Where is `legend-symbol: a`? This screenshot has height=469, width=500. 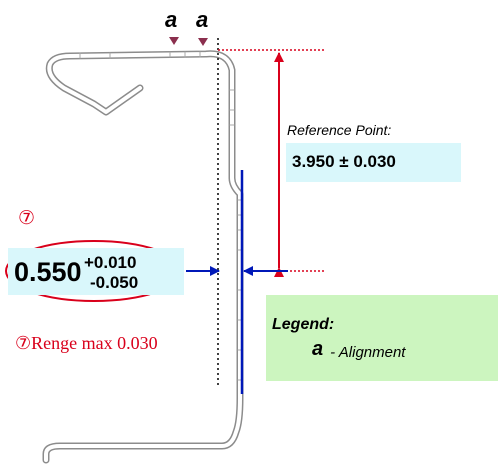 legend-symbol: a is located at coordinates (318, 349).